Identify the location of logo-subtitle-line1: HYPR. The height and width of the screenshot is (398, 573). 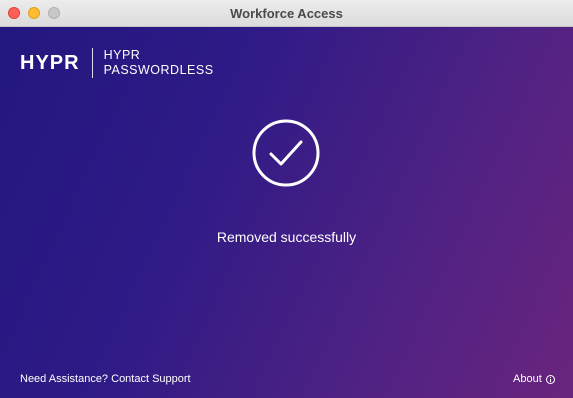
(122, 55).